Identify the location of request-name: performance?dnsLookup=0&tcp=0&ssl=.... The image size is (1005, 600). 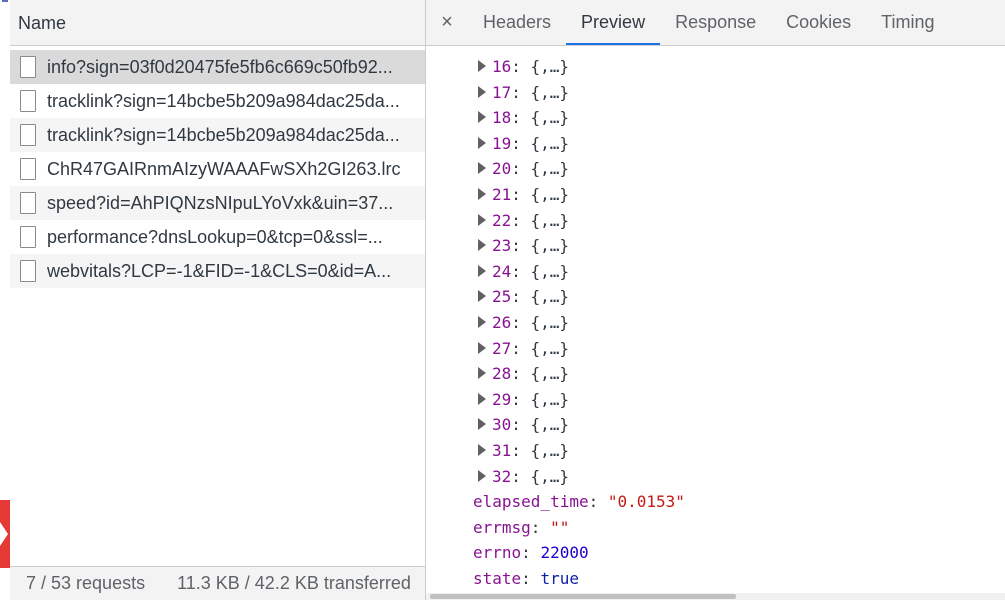
(215, 236).